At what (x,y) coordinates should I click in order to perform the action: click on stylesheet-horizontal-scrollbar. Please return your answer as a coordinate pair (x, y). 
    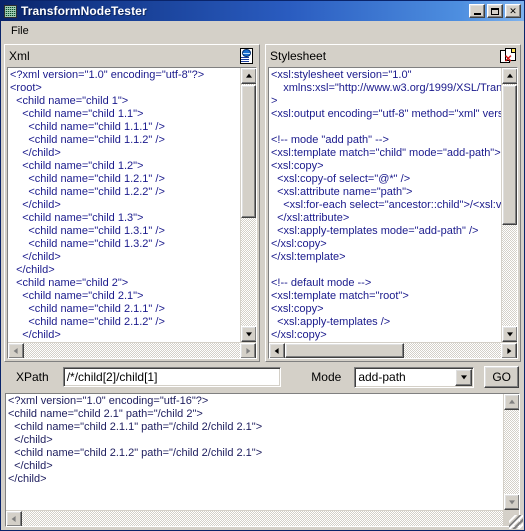
    Looking at the image, I should click on (393, 350).